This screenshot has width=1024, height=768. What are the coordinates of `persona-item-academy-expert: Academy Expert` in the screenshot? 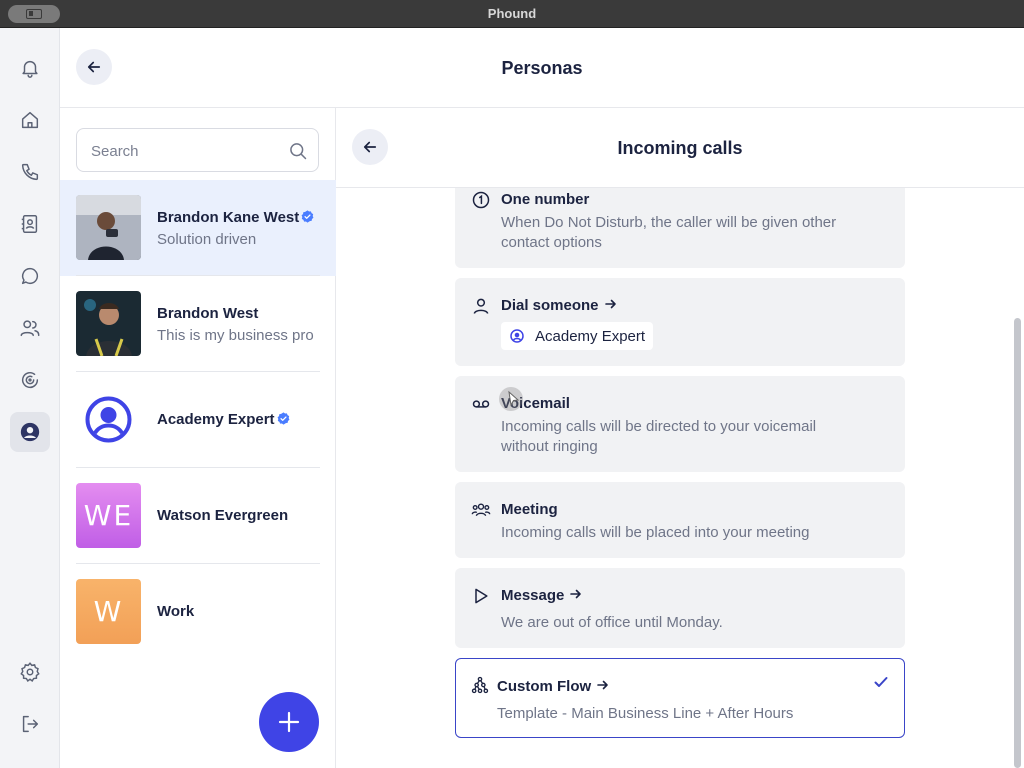 It's located at (198, 420).